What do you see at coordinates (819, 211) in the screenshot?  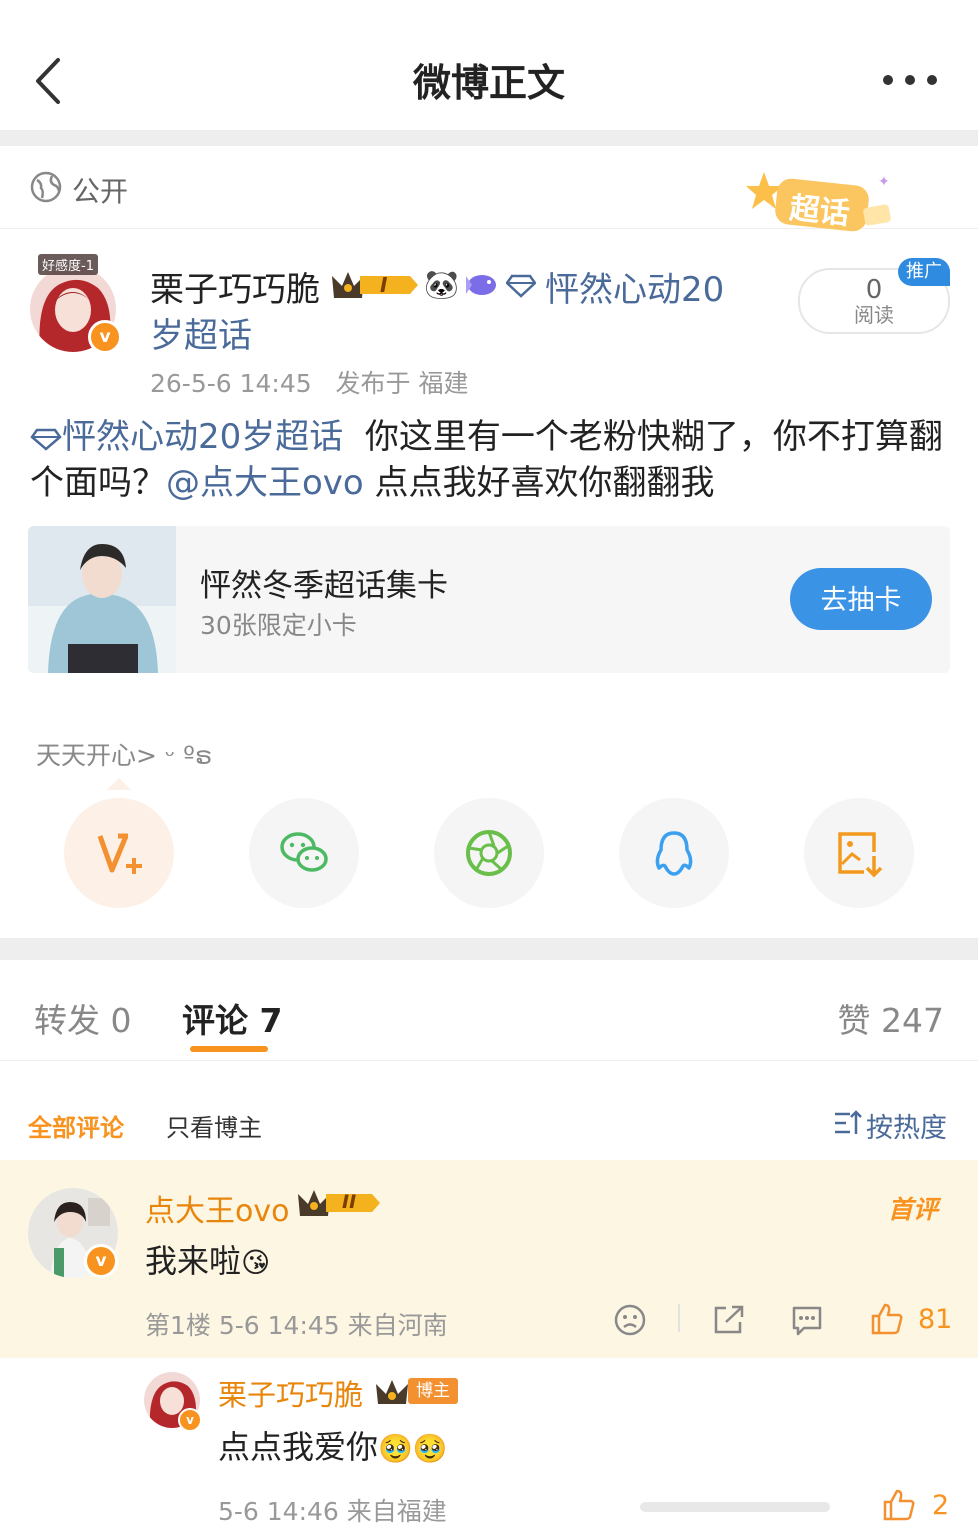 I see `chaohua-label: 超话` at bounding box center [819, 211].